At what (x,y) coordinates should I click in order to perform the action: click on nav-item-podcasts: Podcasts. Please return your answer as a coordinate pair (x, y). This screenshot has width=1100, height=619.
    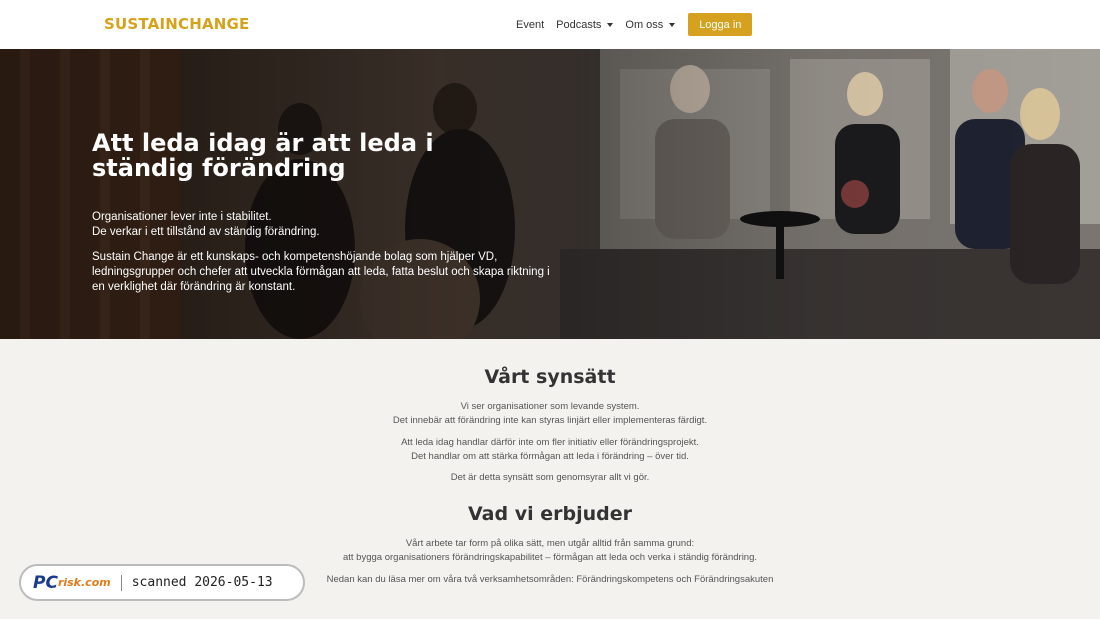
    Looking at the image, I should click on (585, 24).